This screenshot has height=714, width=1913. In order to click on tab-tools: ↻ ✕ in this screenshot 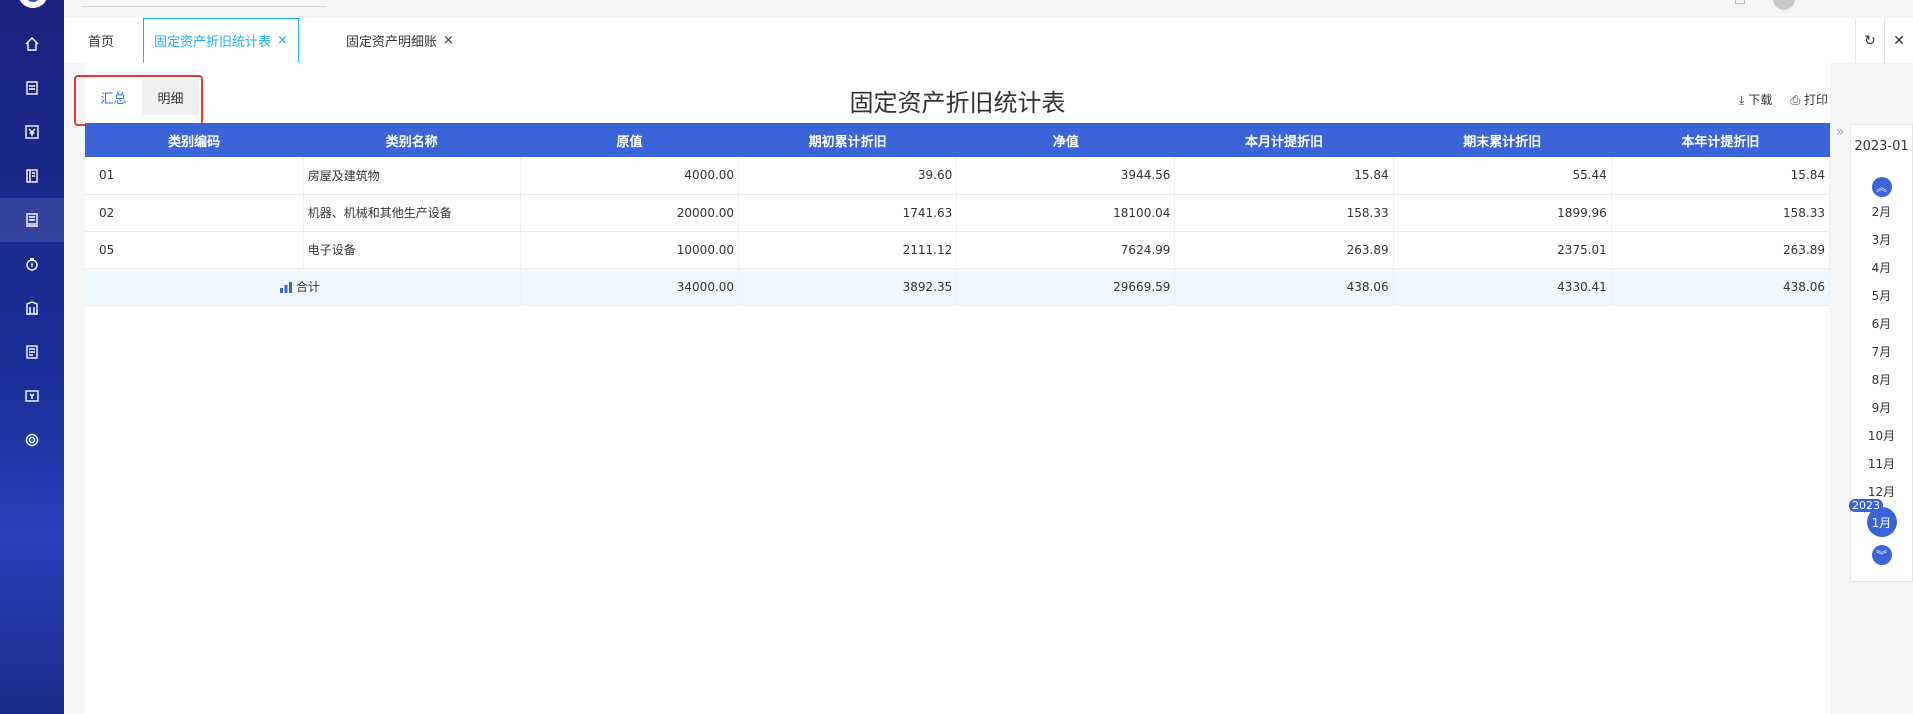, I will do `click(1884, 40)`.